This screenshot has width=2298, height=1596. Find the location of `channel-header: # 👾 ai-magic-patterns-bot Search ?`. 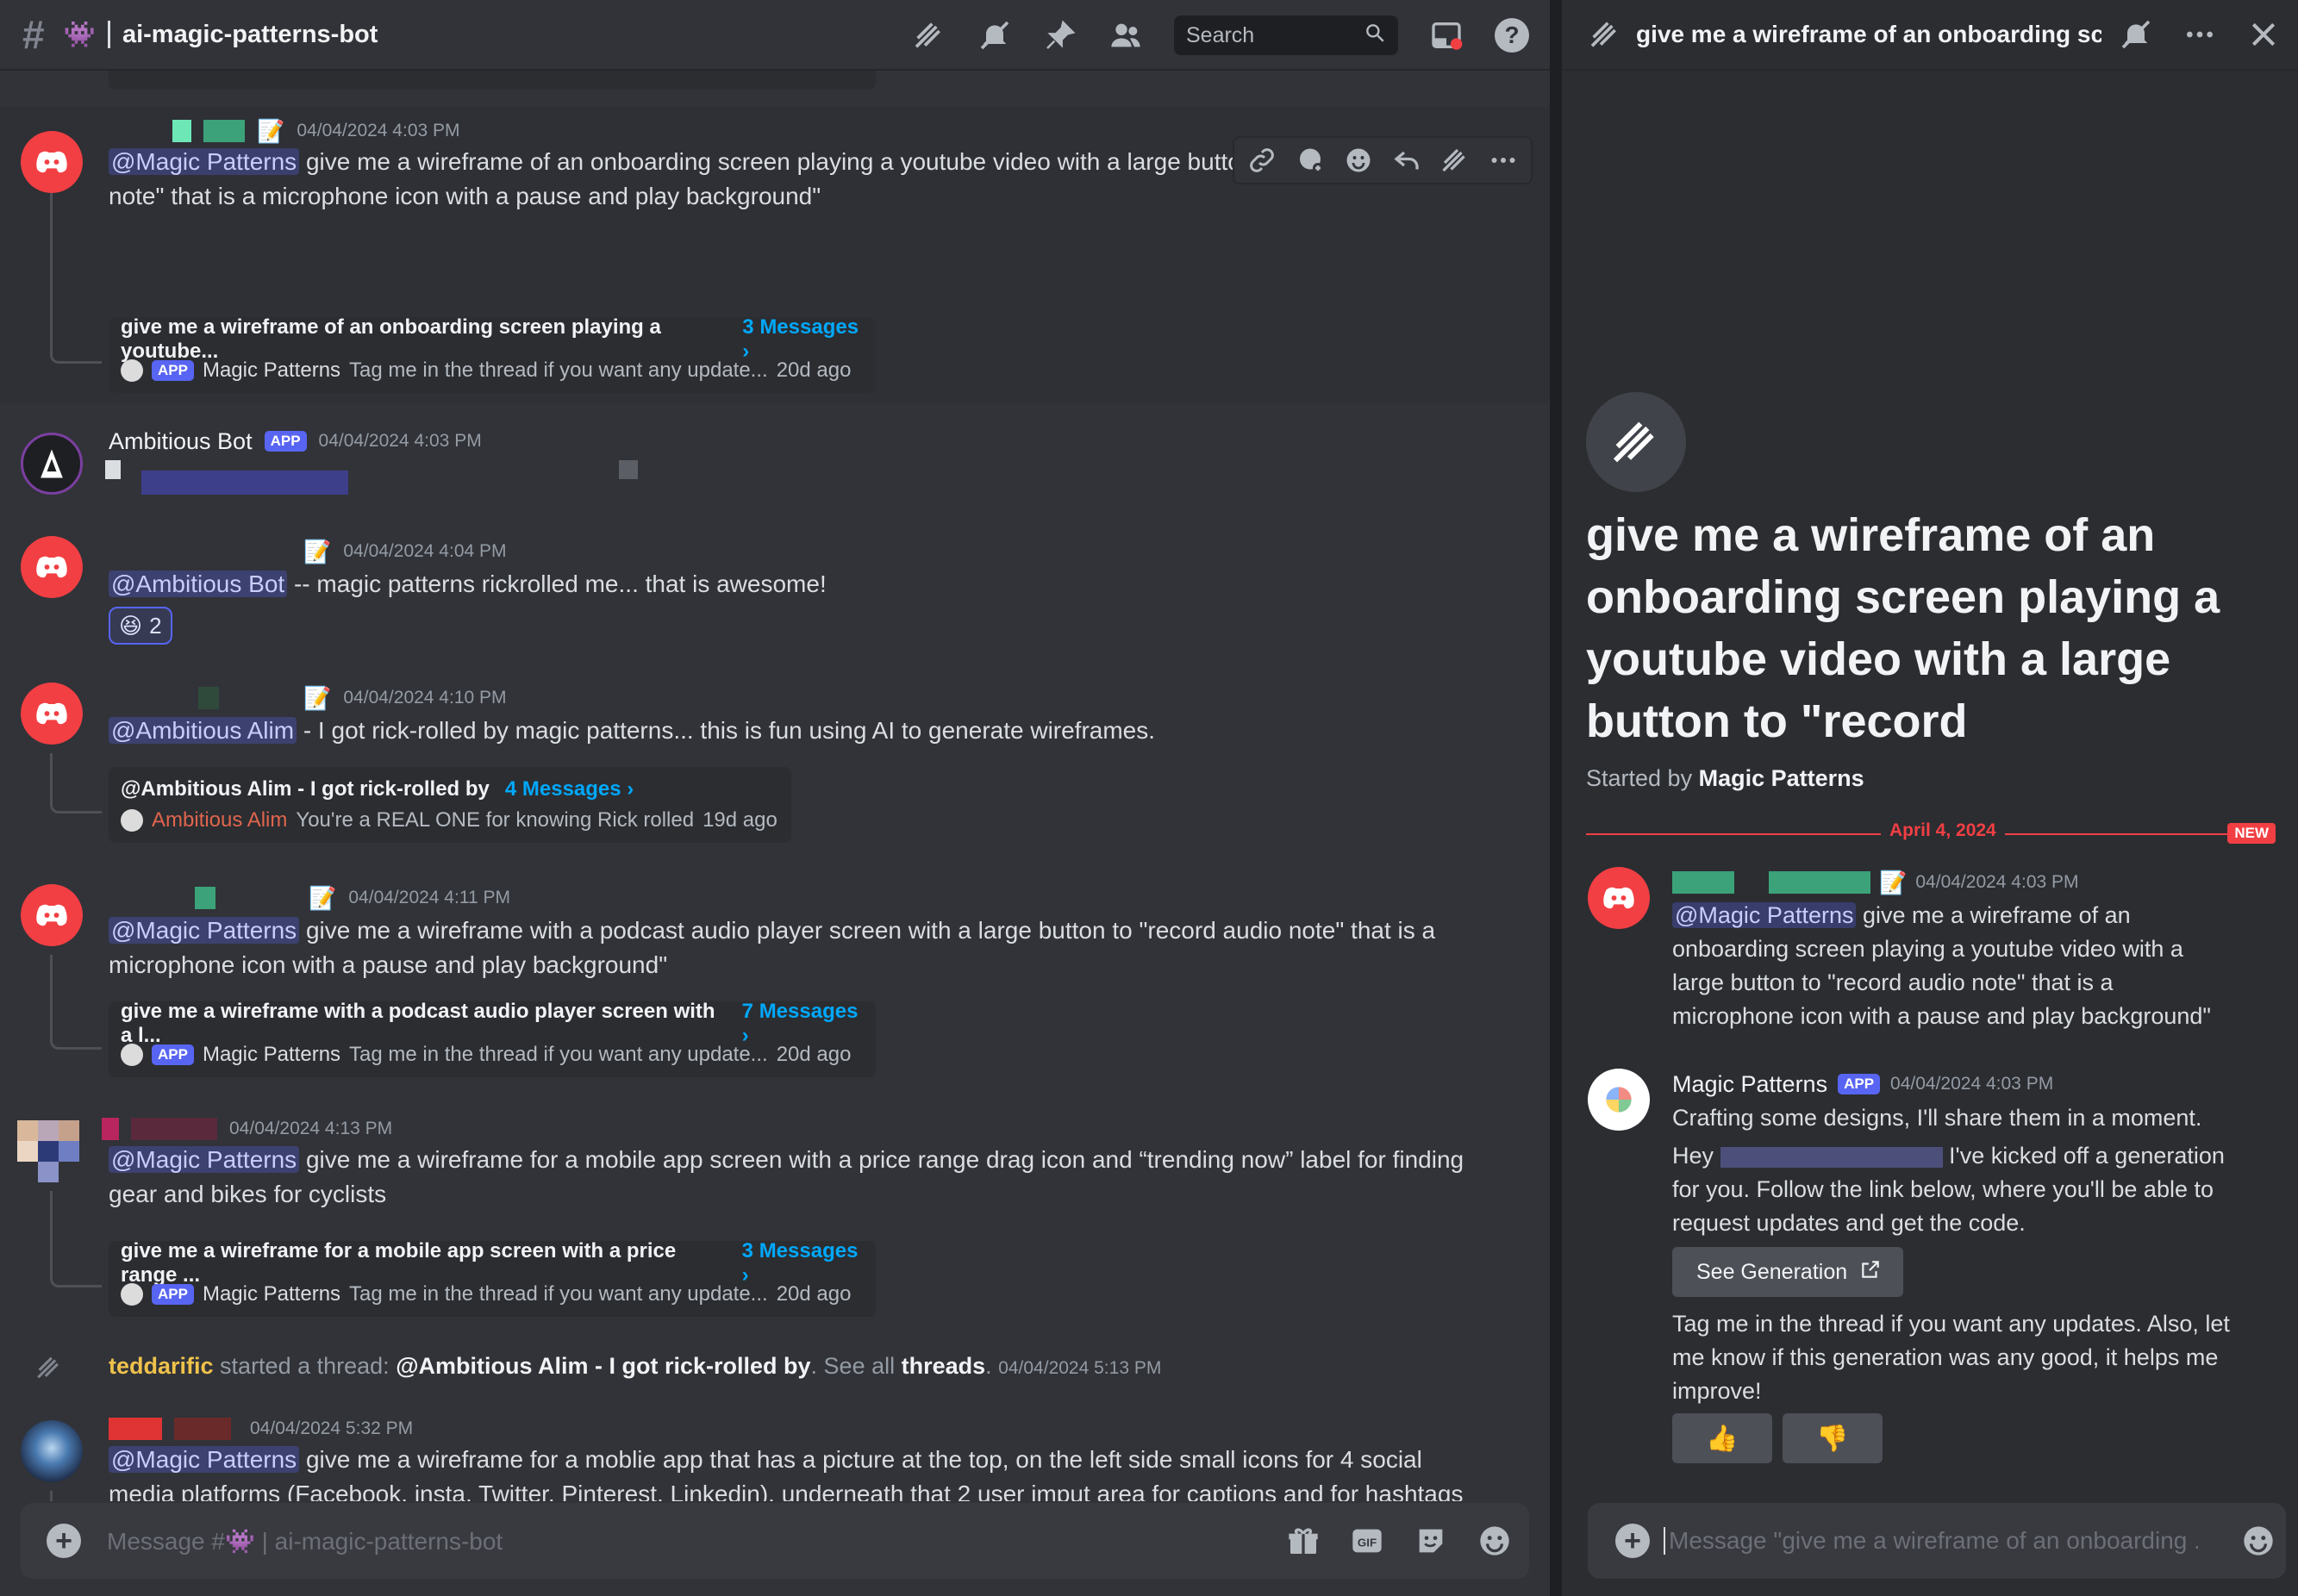

channel-header: # 👾 ai-magic-patterns-bot Search ? is located at coordinates (775, 35).